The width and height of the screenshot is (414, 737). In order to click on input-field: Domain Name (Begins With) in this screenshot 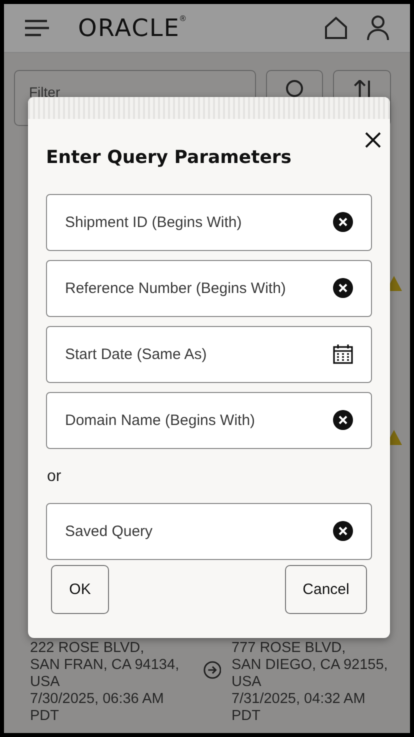, I will do `click(209, 420)`.